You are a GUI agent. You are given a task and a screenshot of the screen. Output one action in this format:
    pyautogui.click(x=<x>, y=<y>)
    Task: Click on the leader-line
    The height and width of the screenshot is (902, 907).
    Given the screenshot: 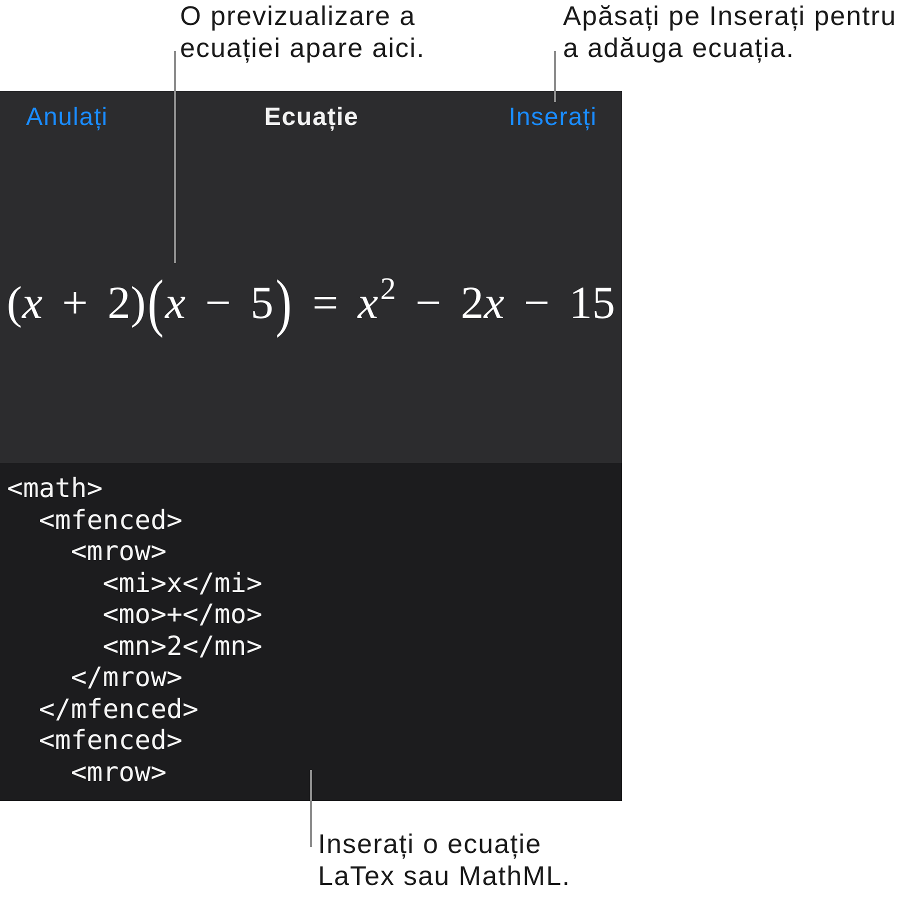 What is the action you would take?
    pyautogui.click(x=555, y=76)
    